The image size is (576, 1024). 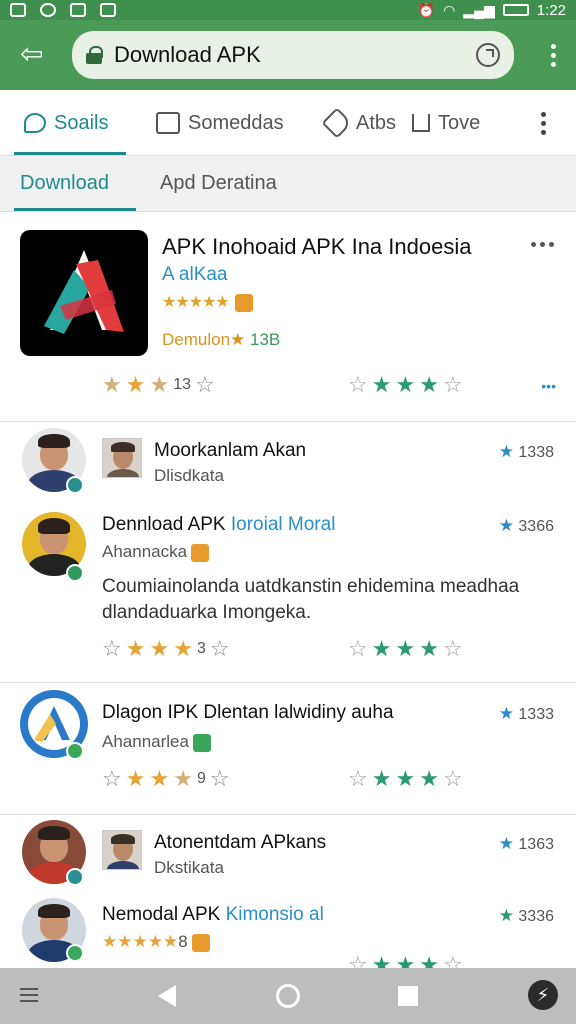 I want to click on wifi-icon: ◠, so click(x=449, y=9).